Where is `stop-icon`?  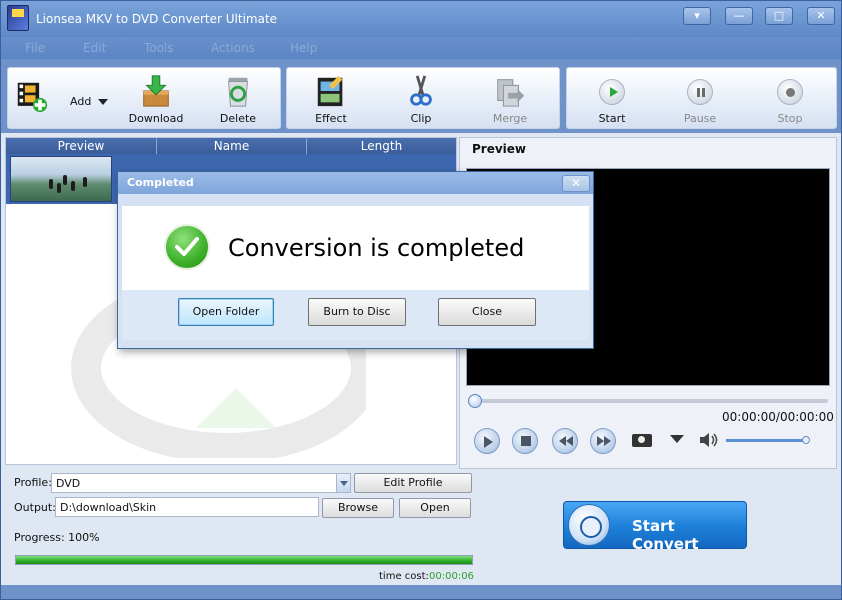 stop-icon is located at coordinates (790, 92).